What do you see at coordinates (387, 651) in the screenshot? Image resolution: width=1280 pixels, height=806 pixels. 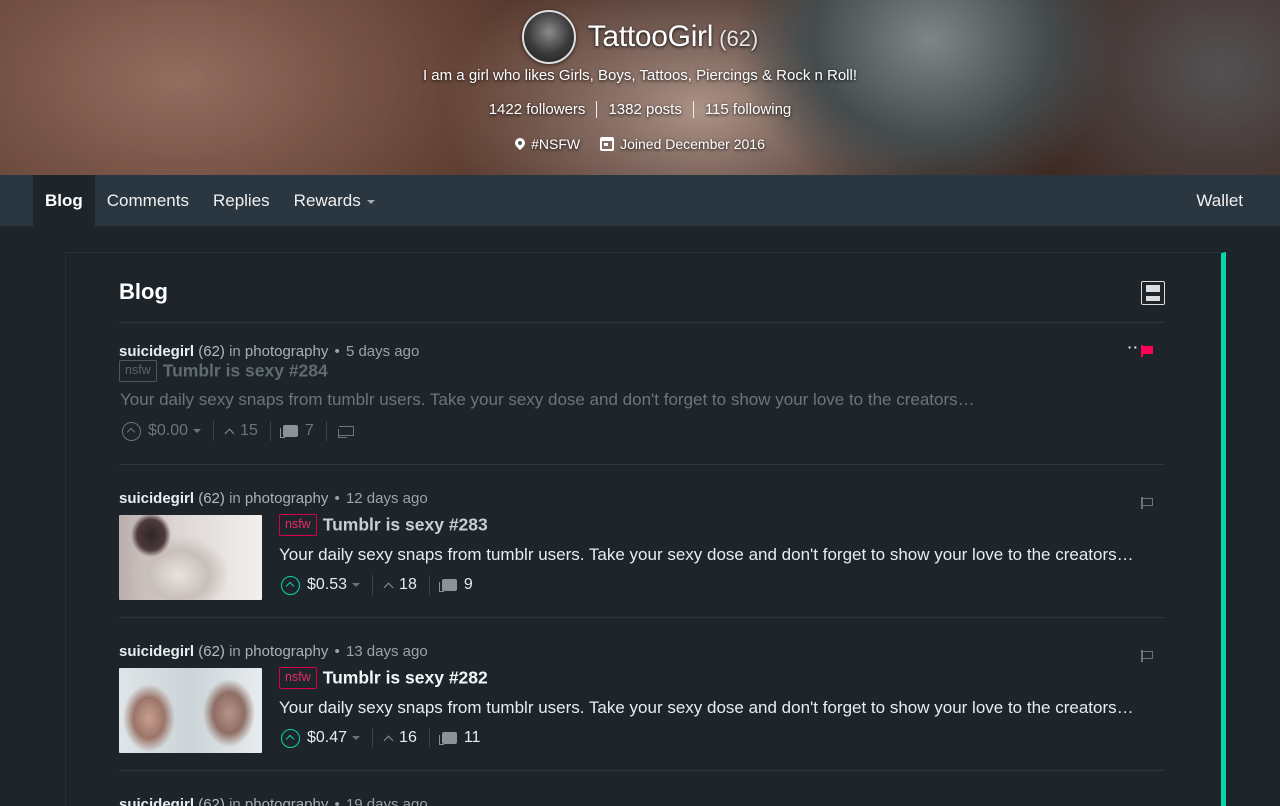 I see `post-age: 13 days ago` at bounding box center [387, 651].